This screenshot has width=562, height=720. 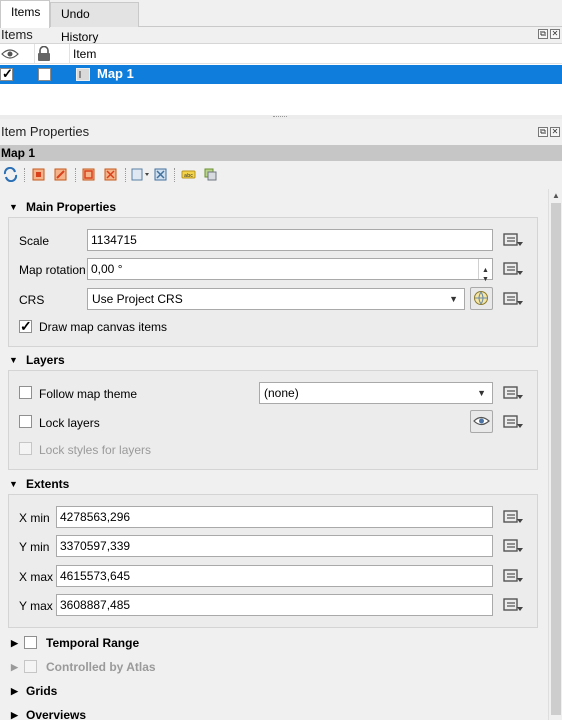 What do you see at coordinates (25, 326) in the screenshot?
I see `draw-map-canvas-items-checkbox: ✓` at bounding box center [25, 326].